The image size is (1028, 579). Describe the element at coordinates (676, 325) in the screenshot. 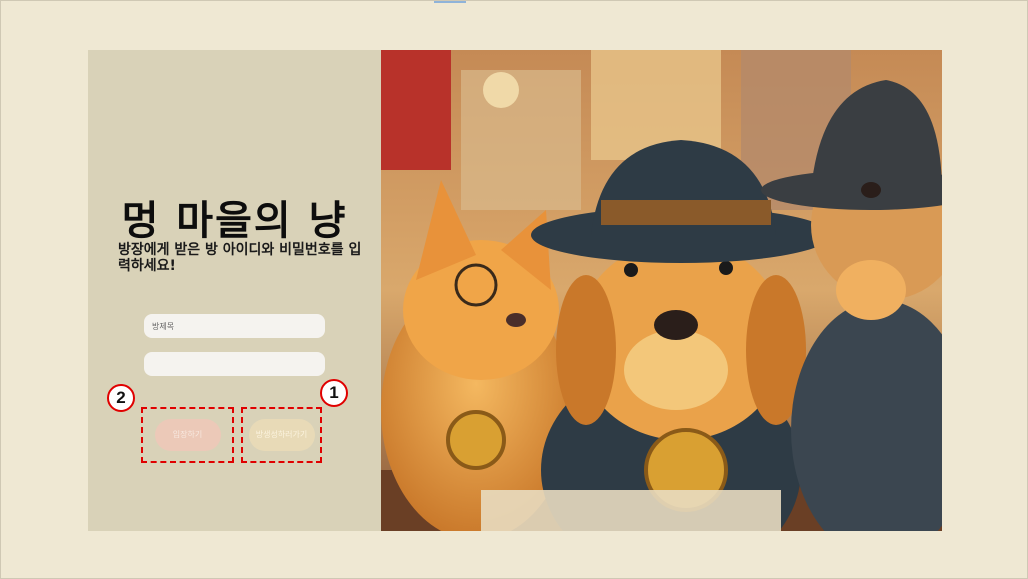

I see `dog-nose` at that location.